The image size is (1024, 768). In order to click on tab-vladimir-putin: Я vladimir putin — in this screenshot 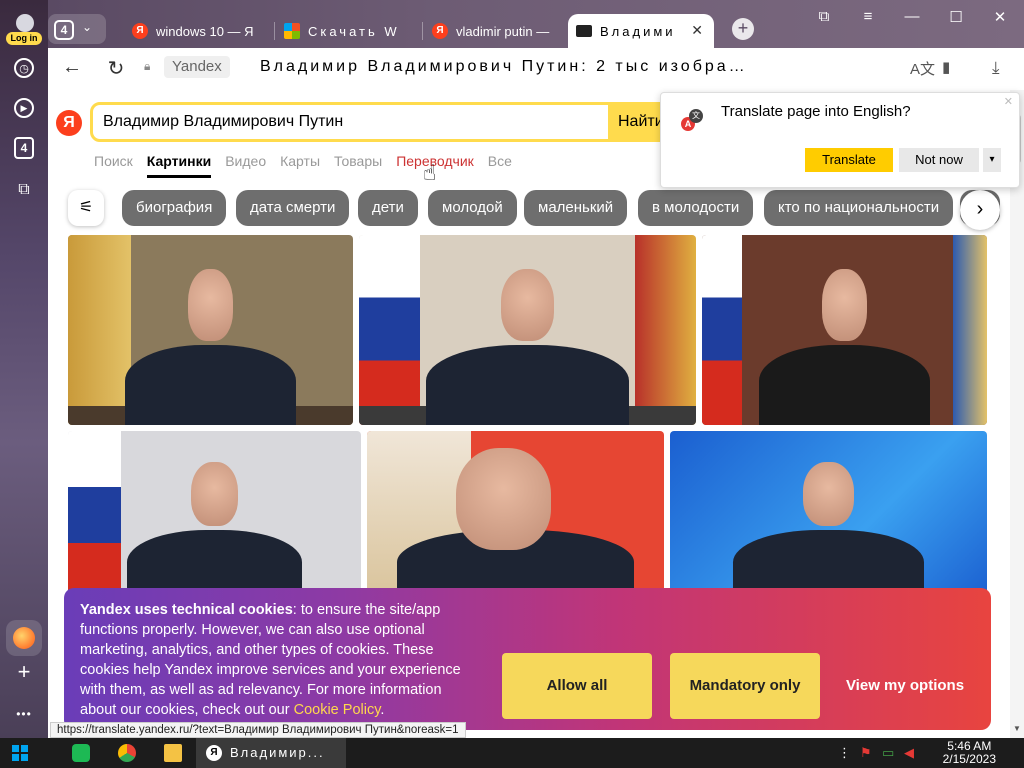, I will do `click(494, 31)`.